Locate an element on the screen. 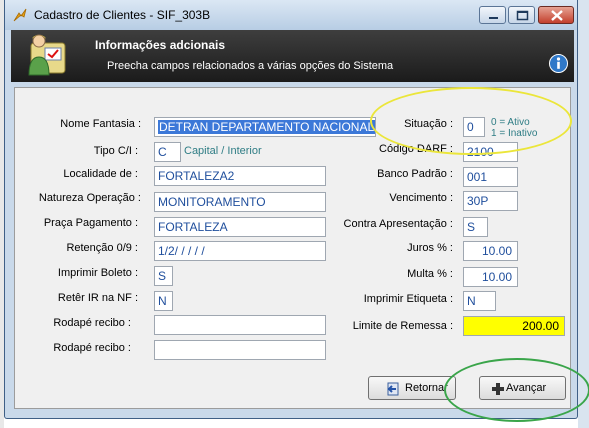  app-icon is located at coordinates (20, 15).